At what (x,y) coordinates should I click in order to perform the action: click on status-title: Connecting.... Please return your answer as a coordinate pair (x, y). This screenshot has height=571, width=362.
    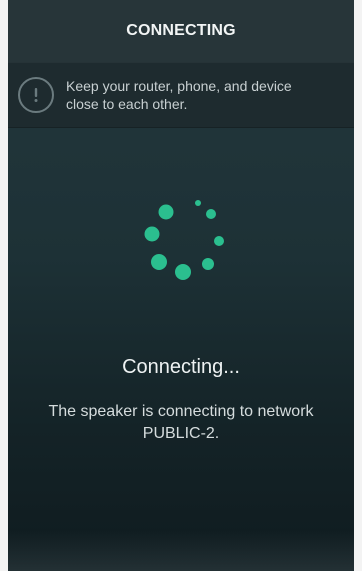
    Looking at the image, I should click on (181, 367).